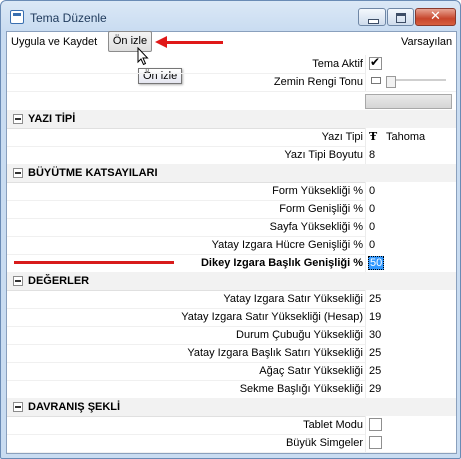 This screenshot has height=459, width=461. What do you see at coordinates (318, 82) in the screenshot?
I see `bg-color-tone-label: Zemin Rengi Tonu` at bounding box center [318, 82].